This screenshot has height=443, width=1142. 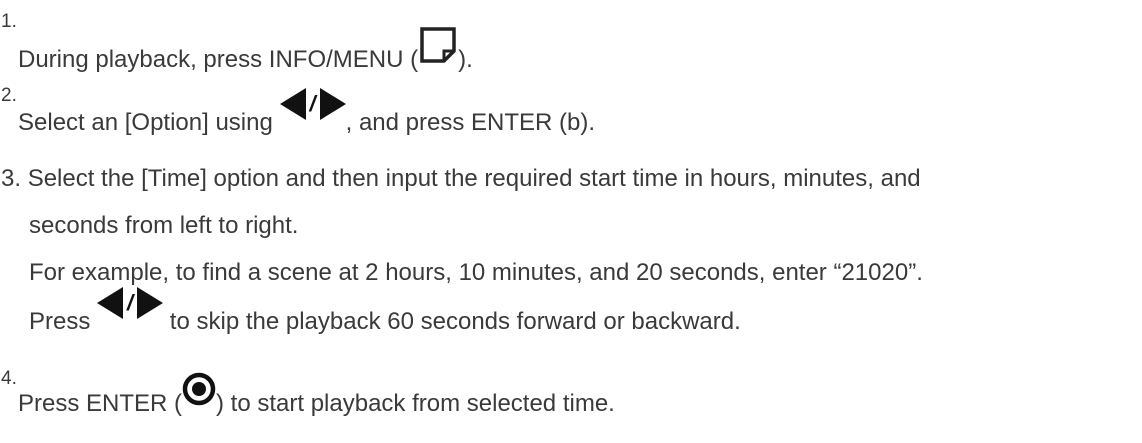 What do you see at coordinates (11, 178) in the screenshot?
I see `step-3-number: 3.` at bounding box center [11, 178].